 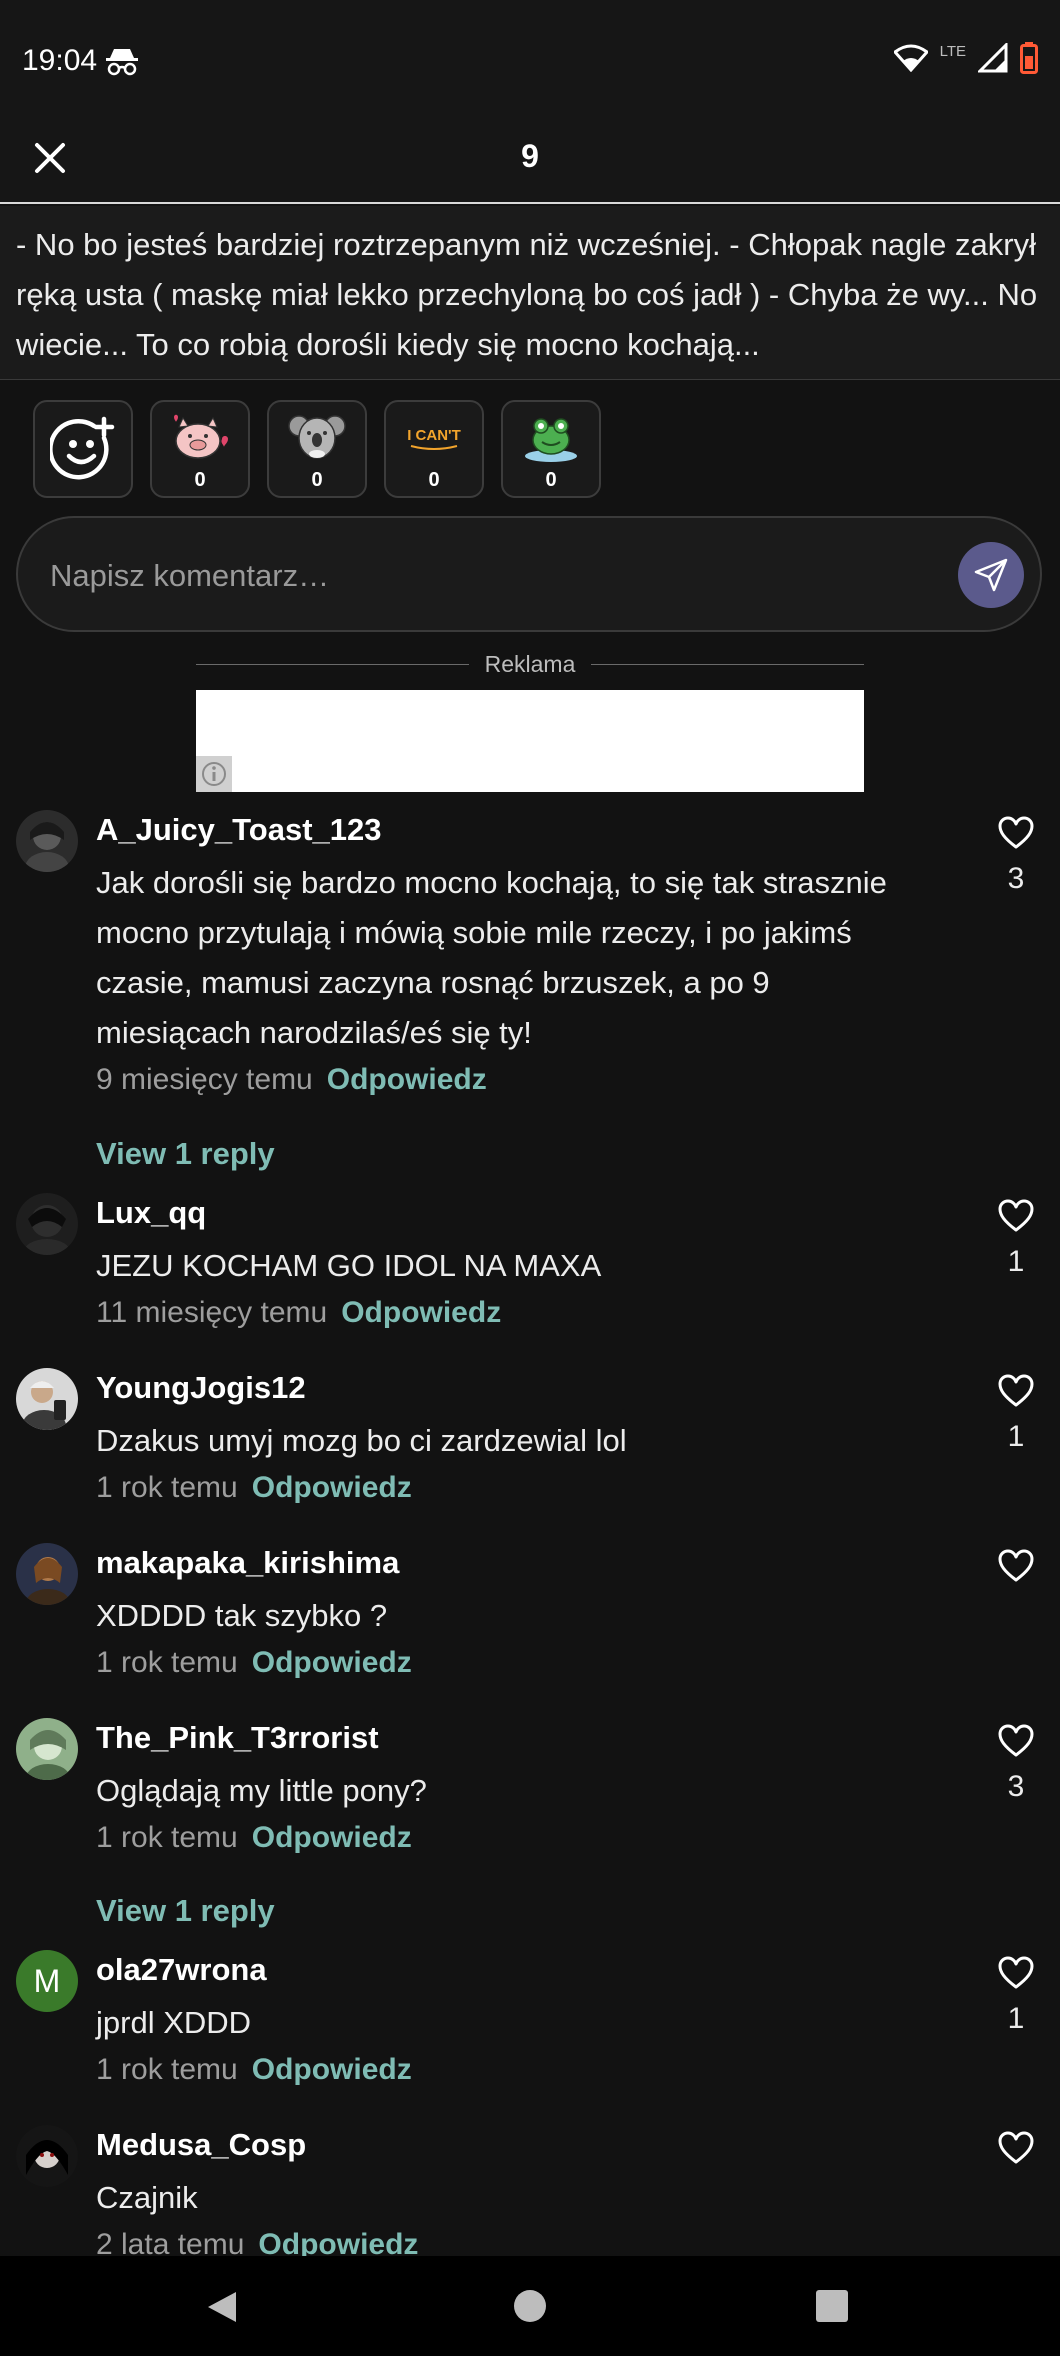 I want to click on system-nav-bar, so click(x=530, y=2306).